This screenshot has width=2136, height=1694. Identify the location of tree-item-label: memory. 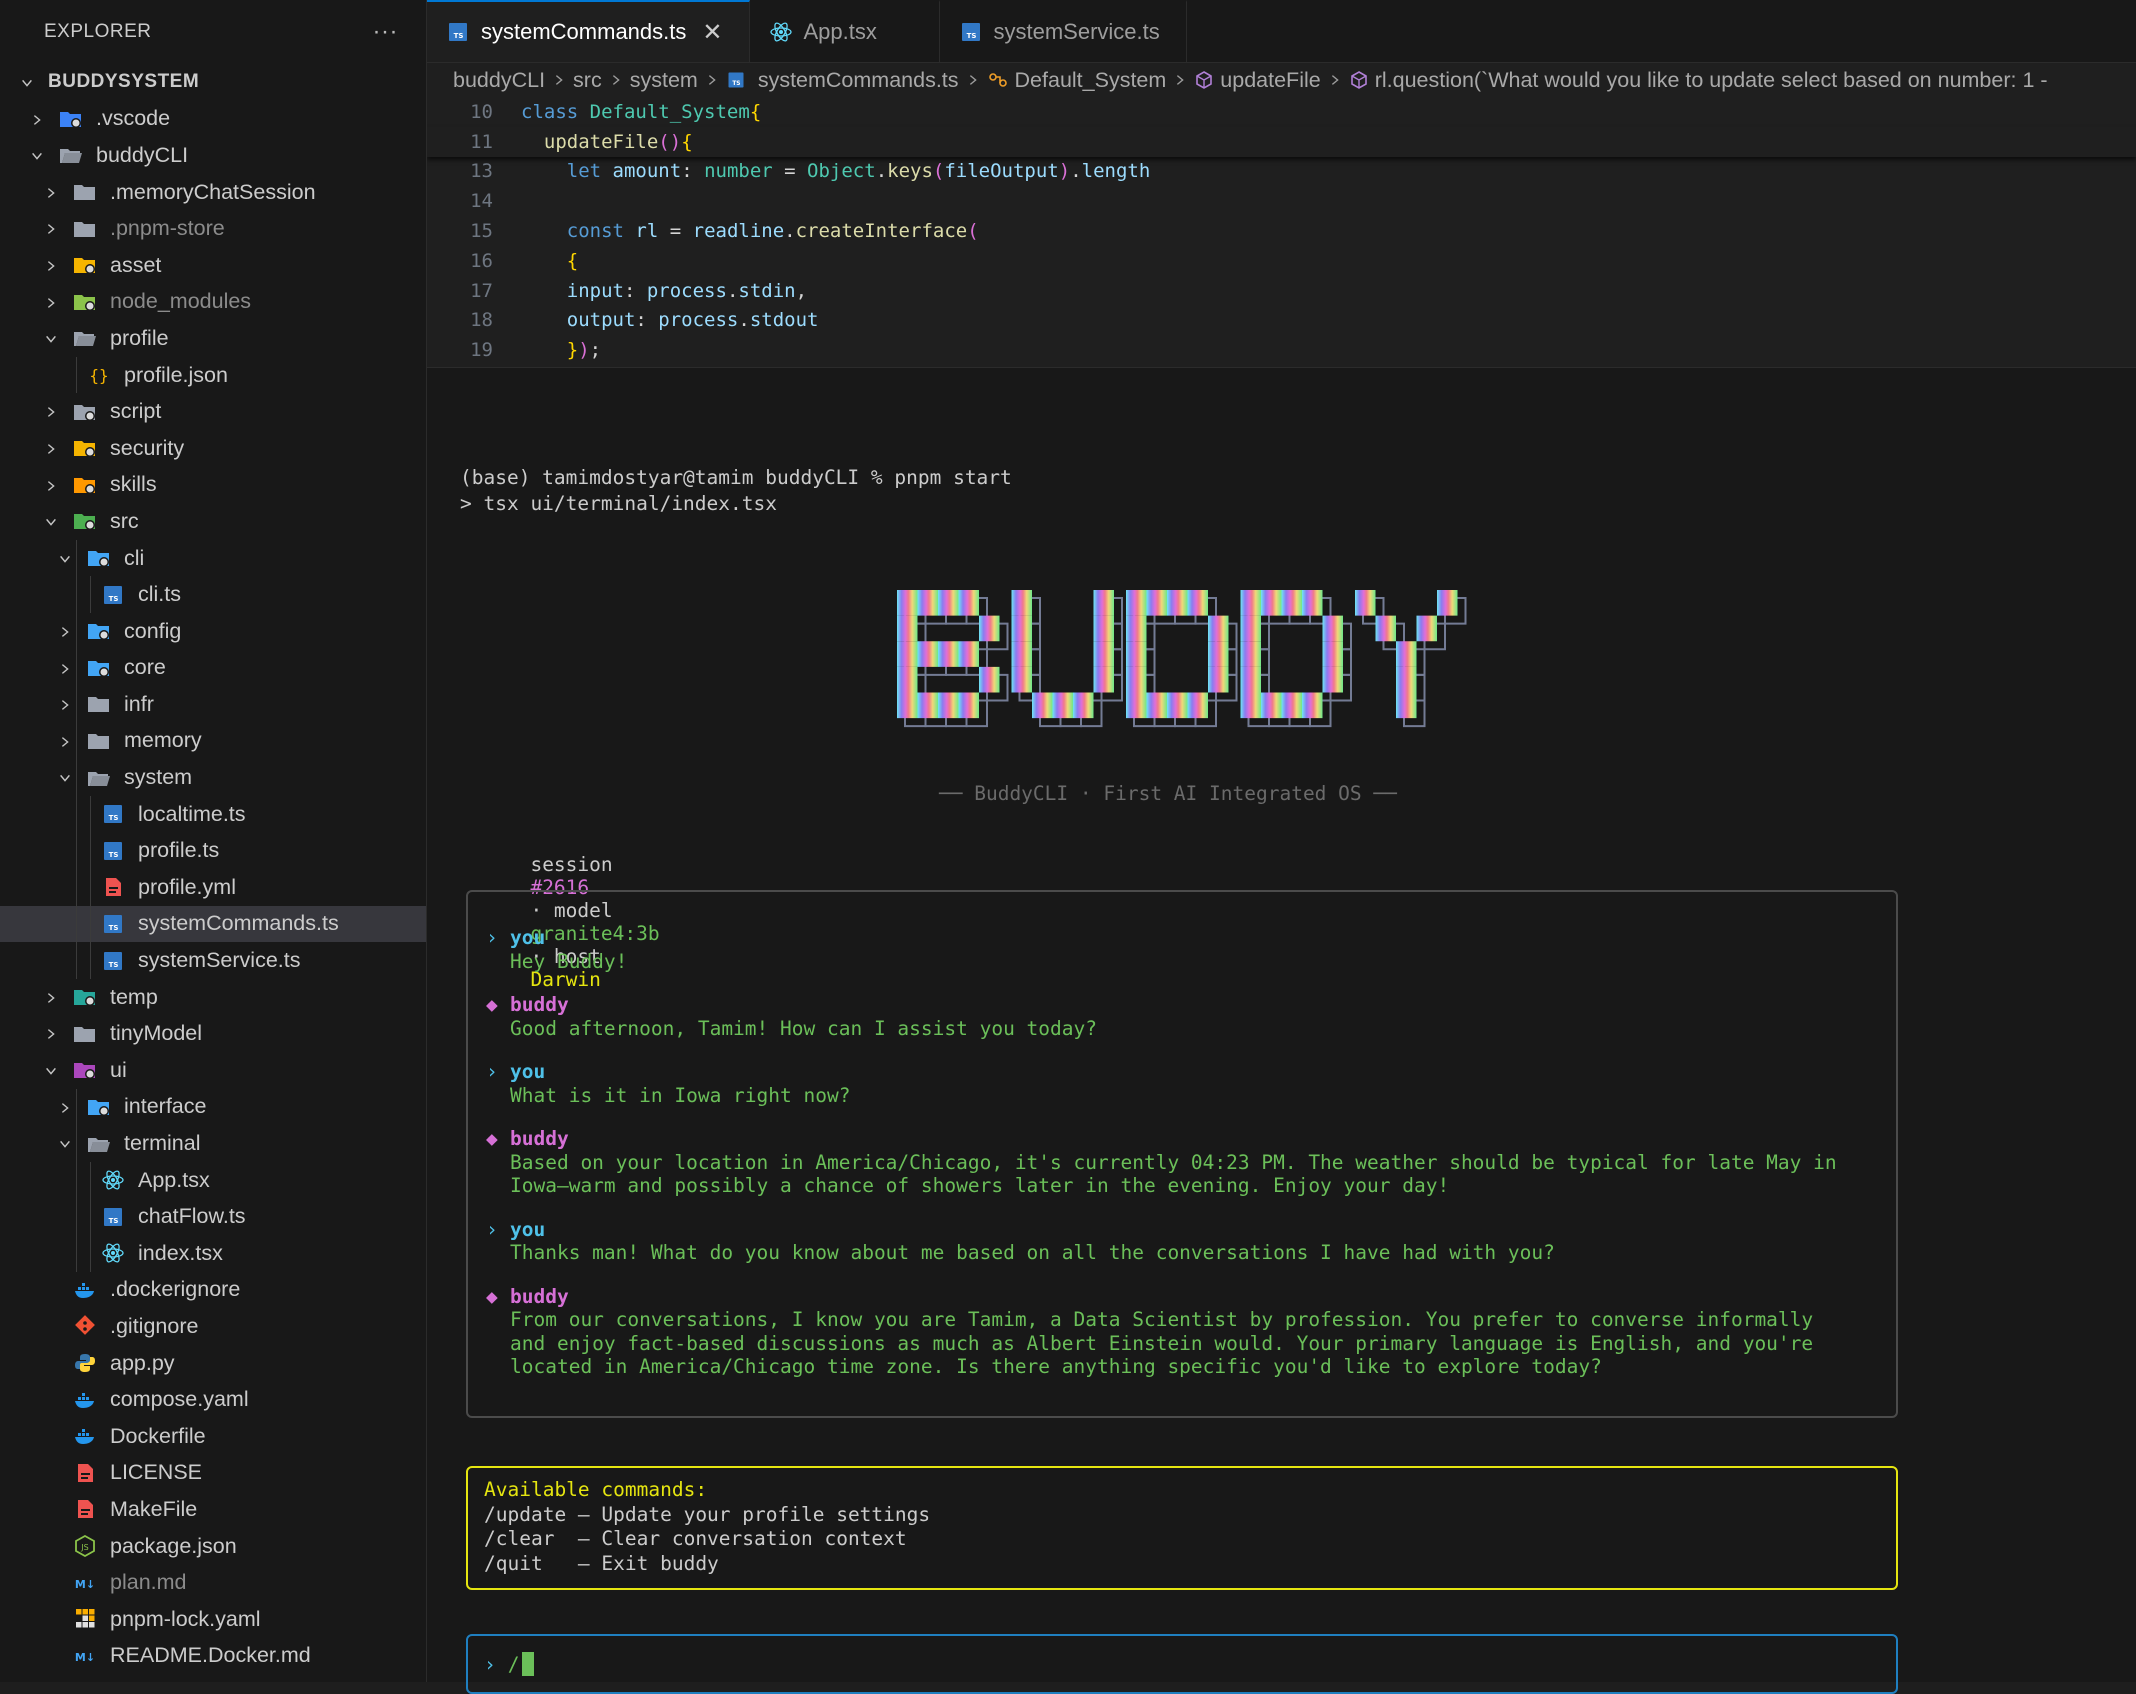
(163, 740).